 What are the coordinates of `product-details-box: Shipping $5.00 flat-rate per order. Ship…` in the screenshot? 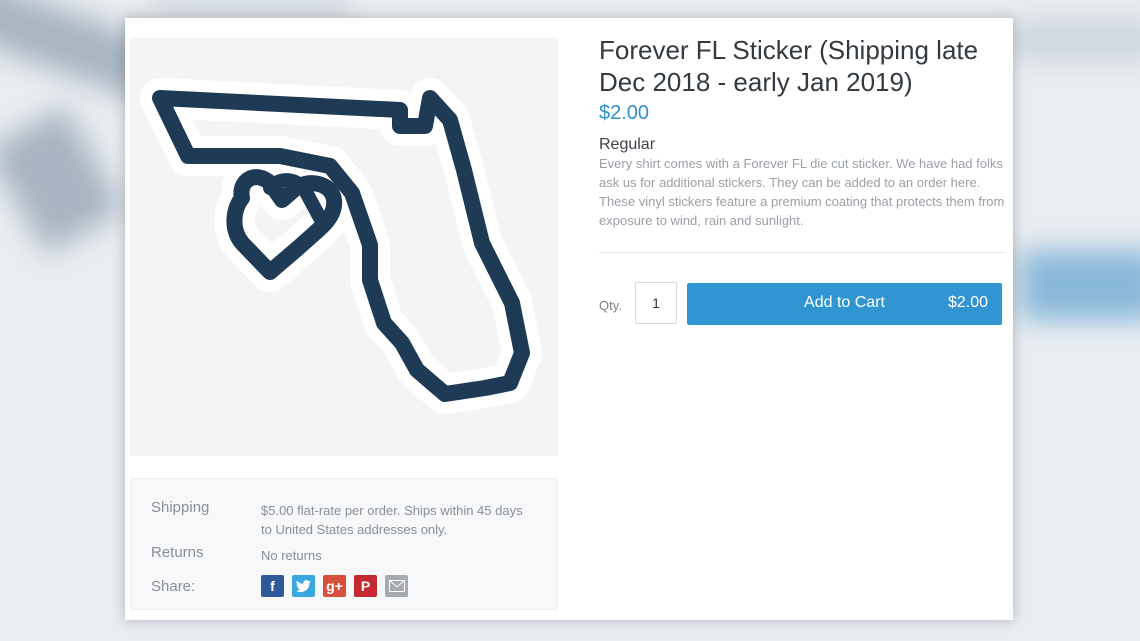 It's located at (344, 544).